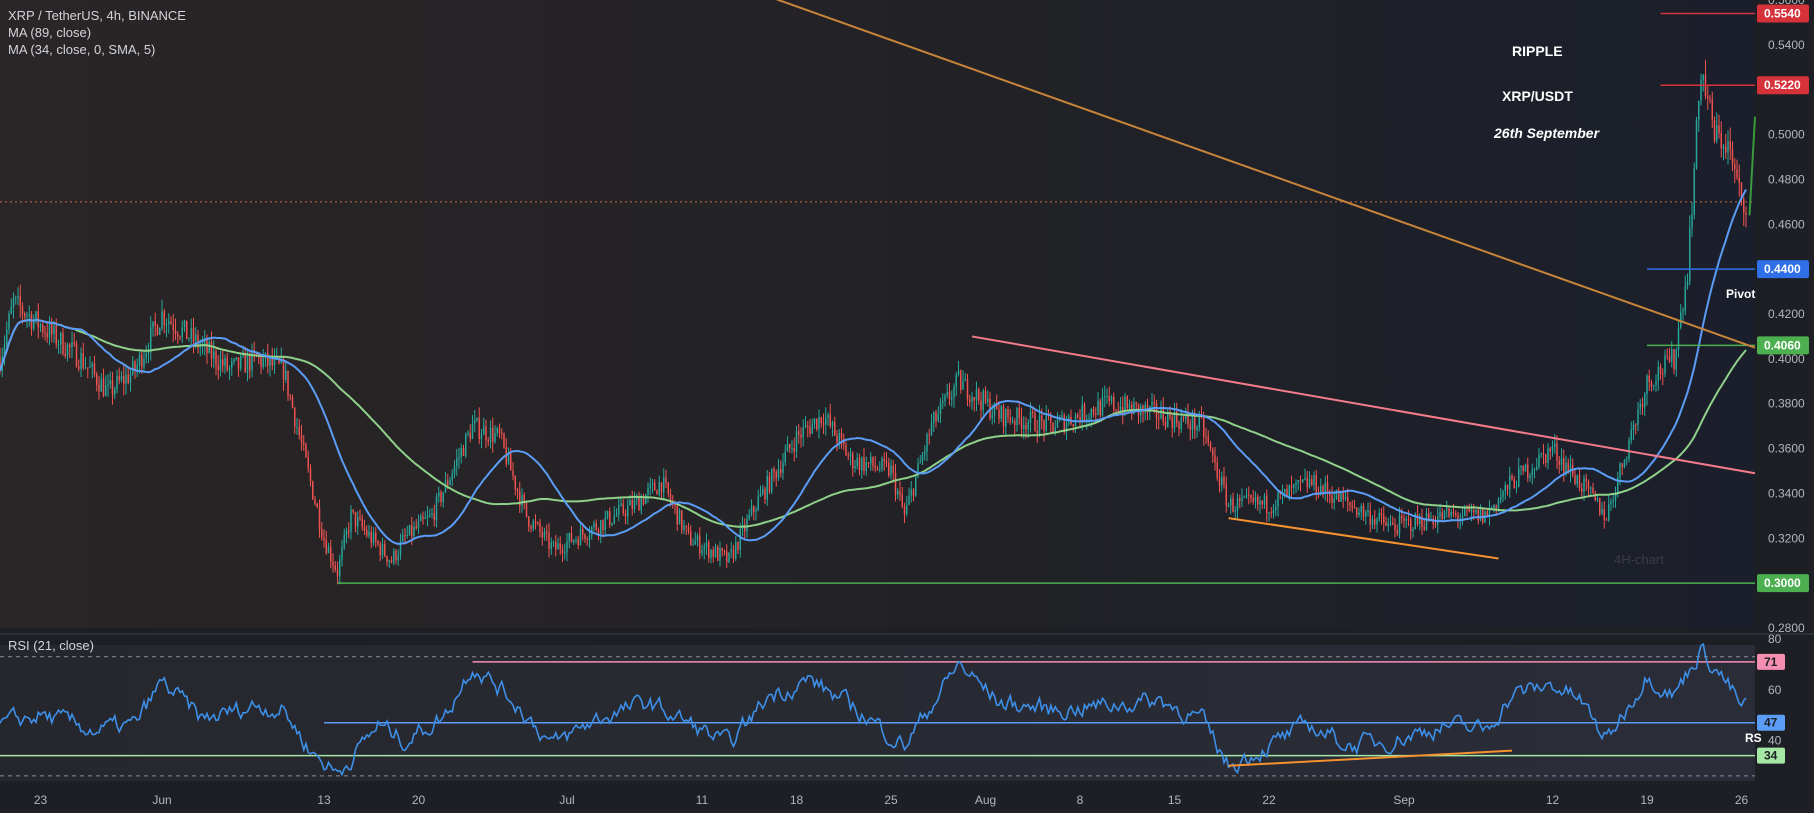  Describe the element at coordinates (797, 800) in the screenshot. I see `time-axis-tick: 18` at that location.